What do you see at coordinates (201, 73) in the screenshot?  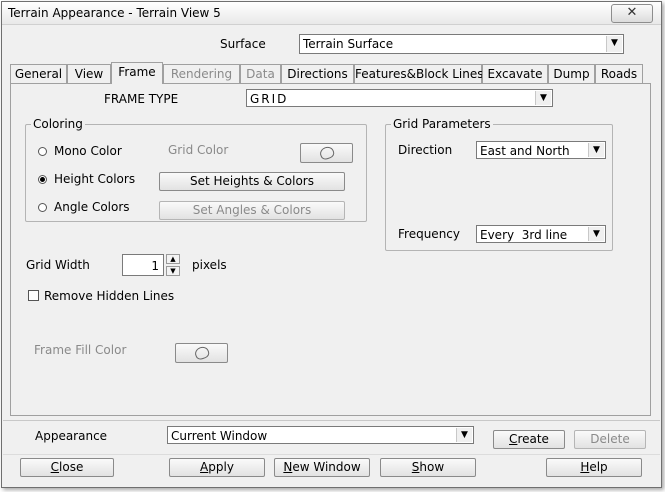 I see `tab-rendering: Rendering` at bounding box center [201, 73].